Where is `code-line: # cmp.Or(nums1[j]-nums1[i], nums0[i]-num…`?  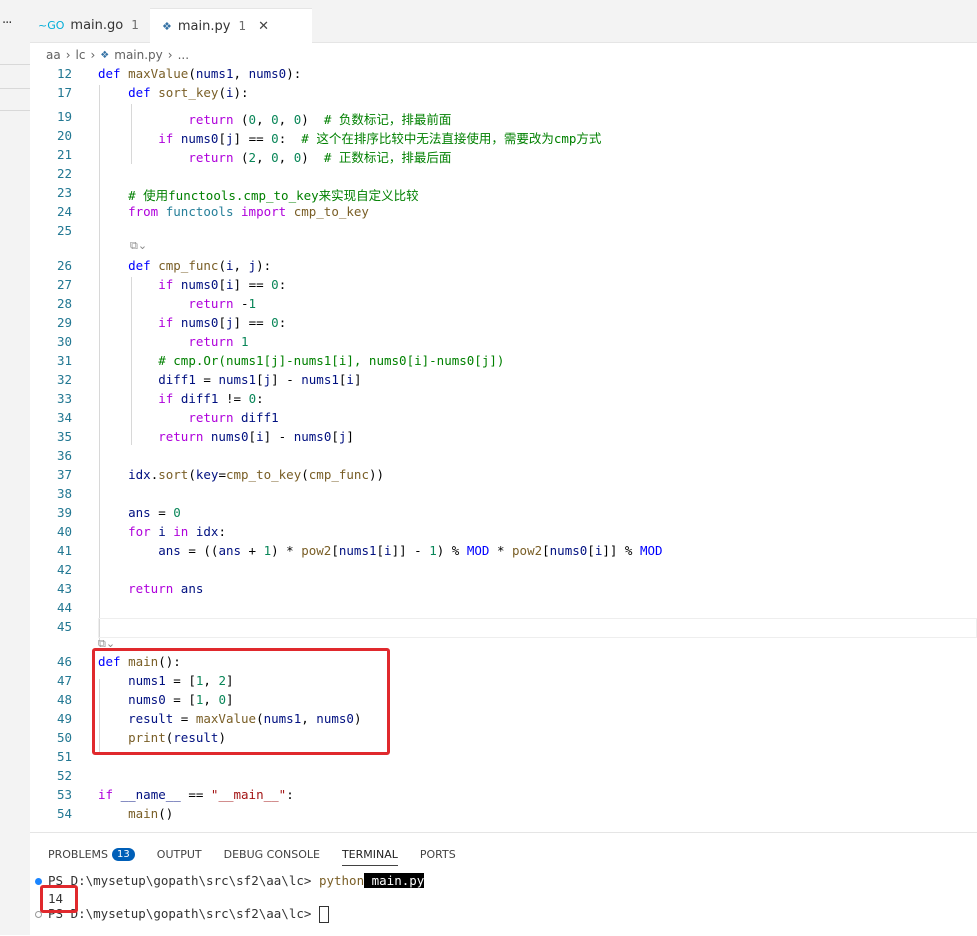 code-line: # cmp.Or(nums1[j]-nums1[i], nums0[i]-num… is located at coordinates (301, 360).